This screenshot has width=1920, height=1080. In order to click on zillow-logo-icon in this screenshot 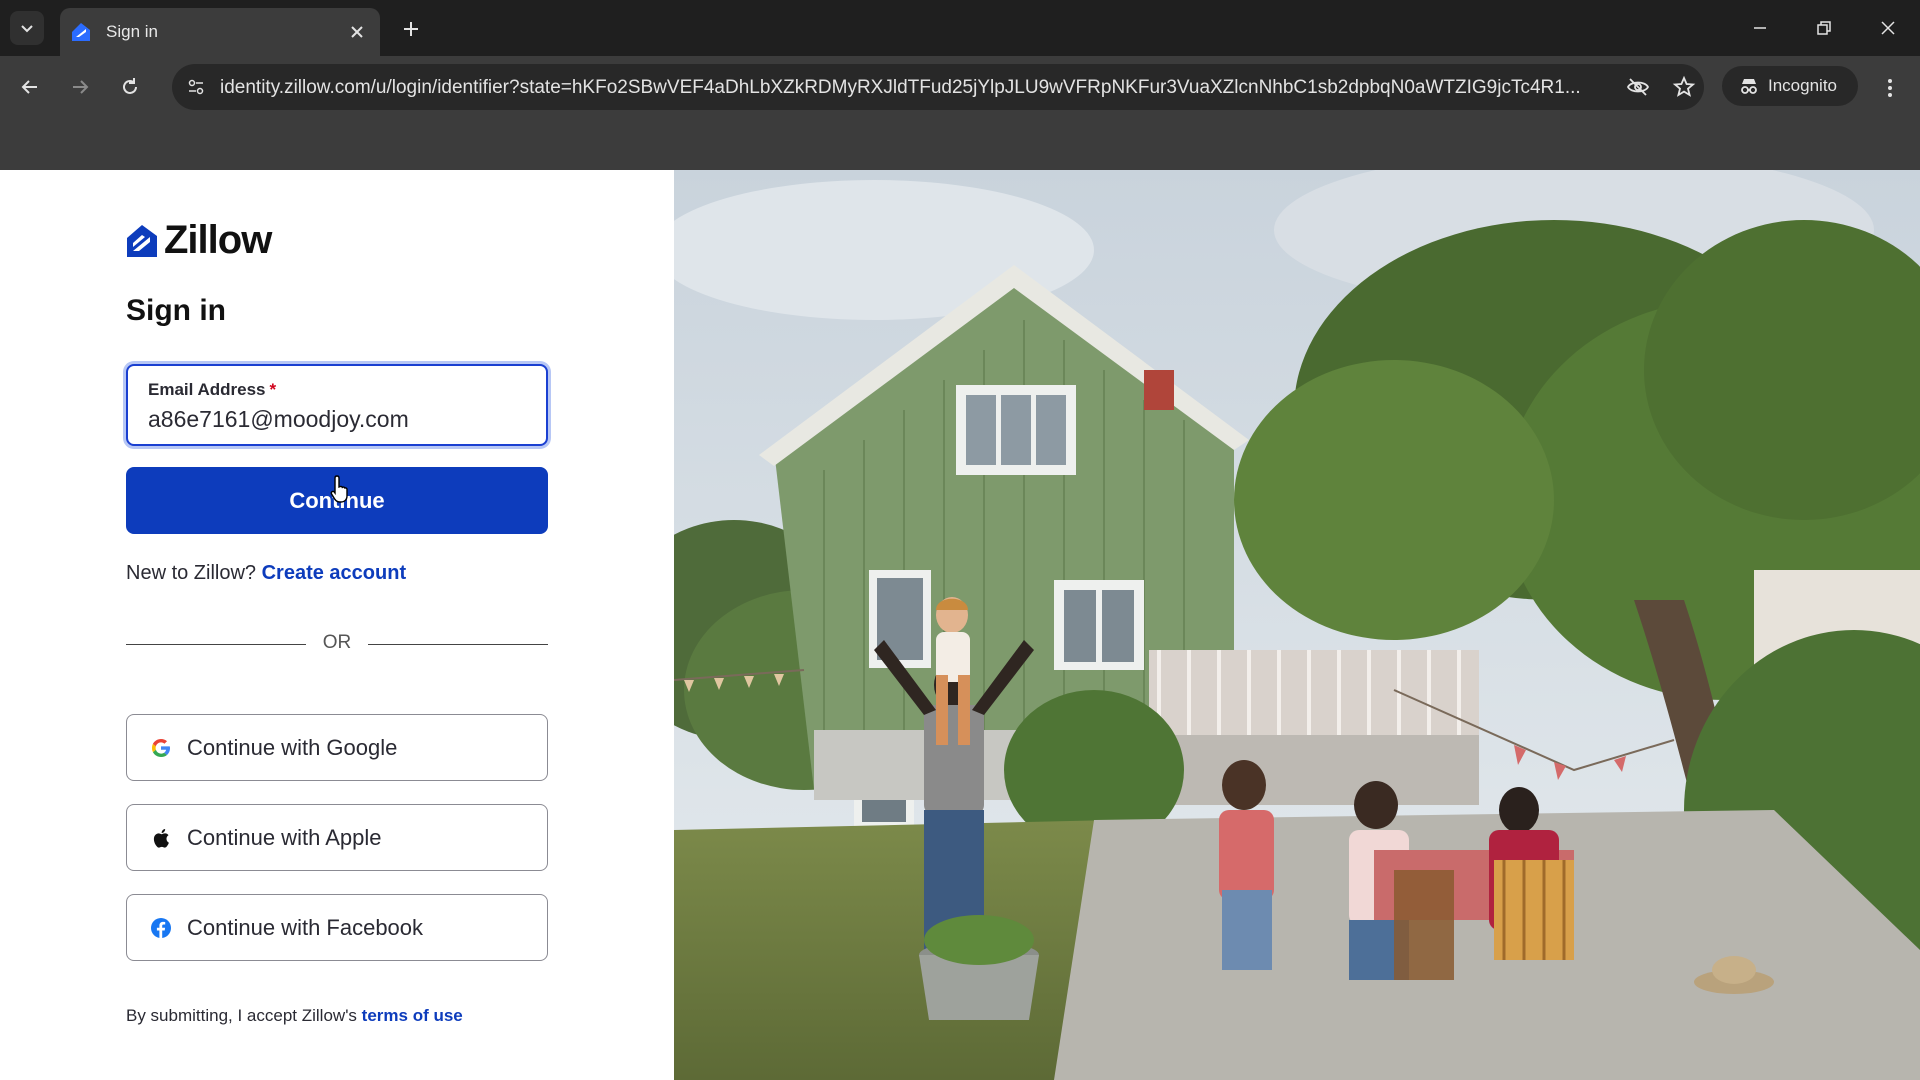, I will do `click(142, 240)`.